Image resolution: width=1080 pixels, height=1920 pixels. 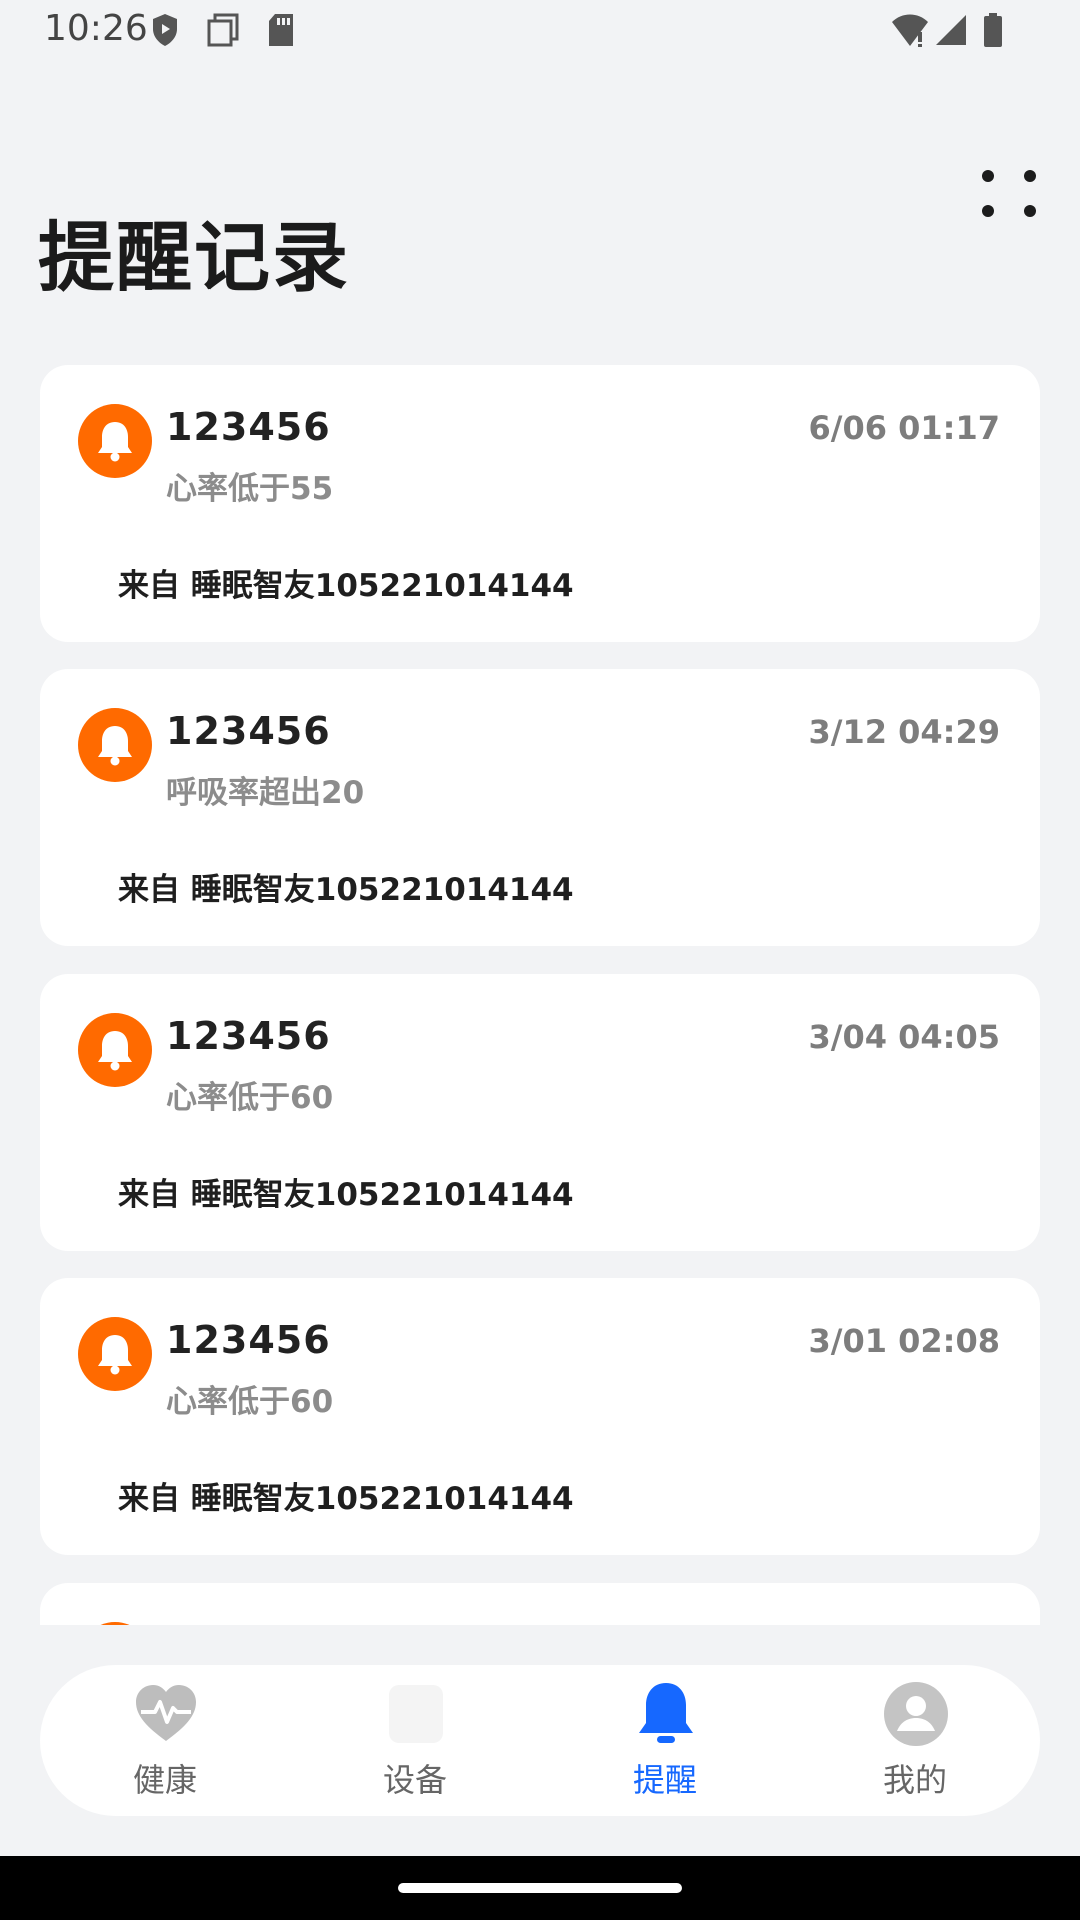 I want to click on reminder-alert: 呼吸率超出20, so click(x=265, y=793).